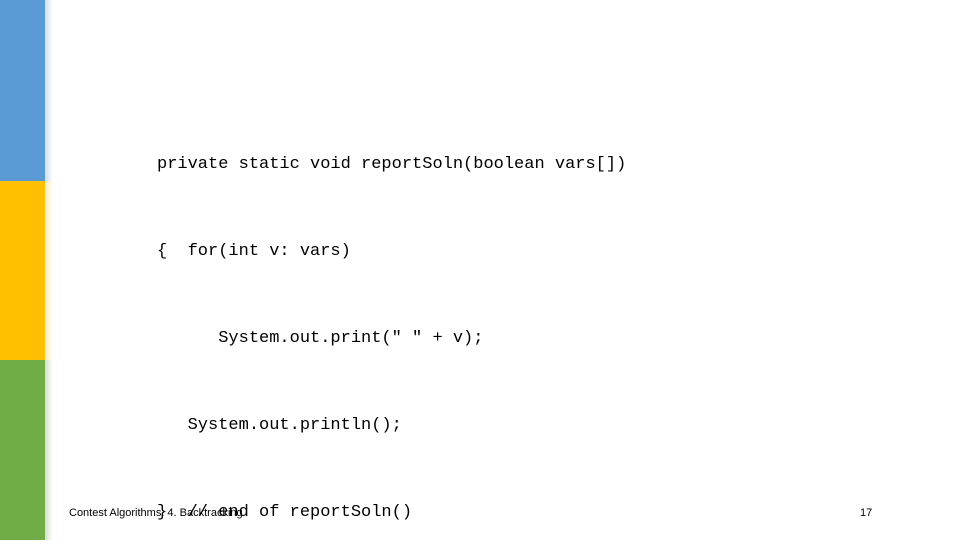 Image resolution: width=960 pixels, height=556 pixels. Describe the element at coordinates (320, 338) in the screenshot. I see `code-line: System.out.print(" " + v);` at that location.